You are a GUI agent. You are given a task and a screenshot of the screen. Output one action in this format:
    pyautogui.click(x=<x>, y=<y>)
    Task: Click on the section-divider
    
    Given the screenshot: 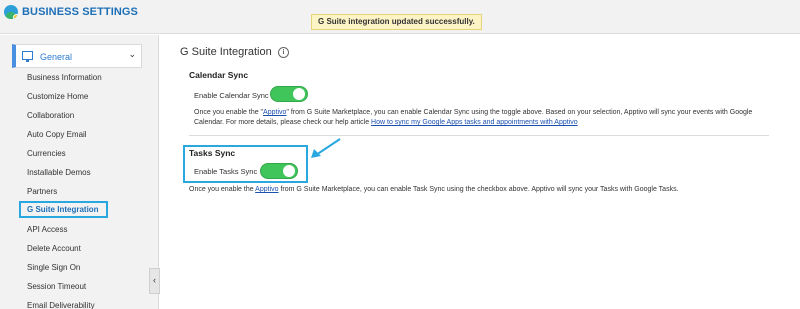 What is the action you would take?
    pyautogui.click(x=479, y=135)
    